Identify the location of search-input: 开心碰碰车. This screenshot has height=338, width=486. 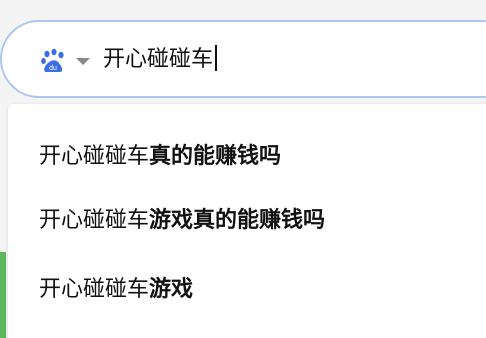
(160, 60).